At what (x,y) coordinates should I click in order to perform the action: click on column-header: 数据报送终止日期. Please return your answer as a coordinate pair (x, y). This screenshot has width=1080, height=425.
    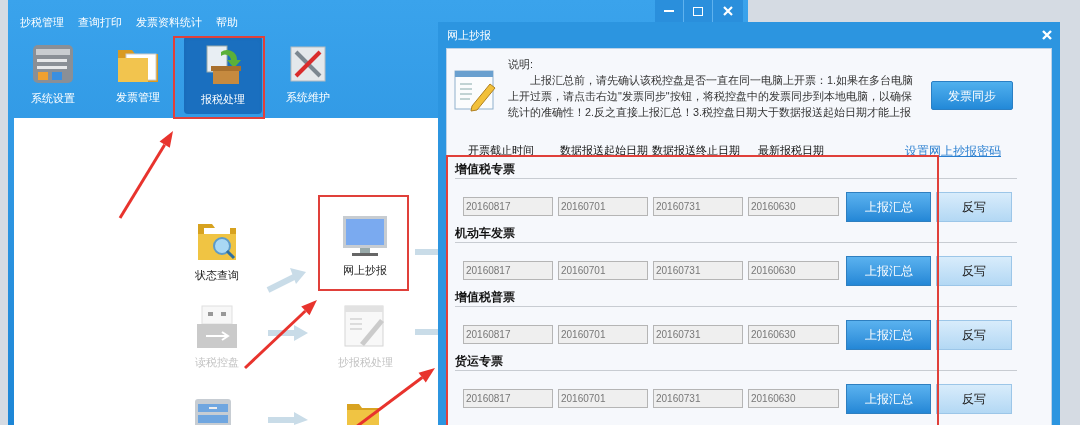
    Looking at the image, I should click on (696, 151).